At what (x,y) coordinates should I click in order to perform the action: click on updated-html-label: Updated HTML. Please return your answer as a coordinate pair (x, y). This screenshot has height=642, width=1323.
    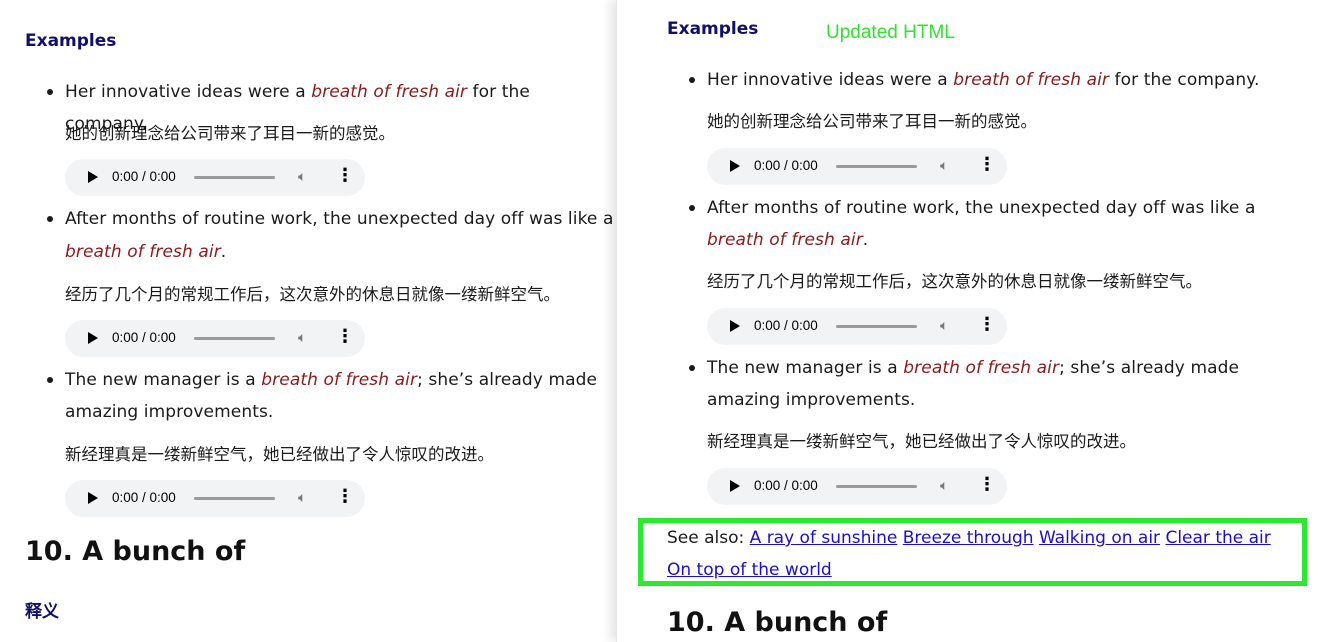
    Looking at the image, I should click on (890, 32).